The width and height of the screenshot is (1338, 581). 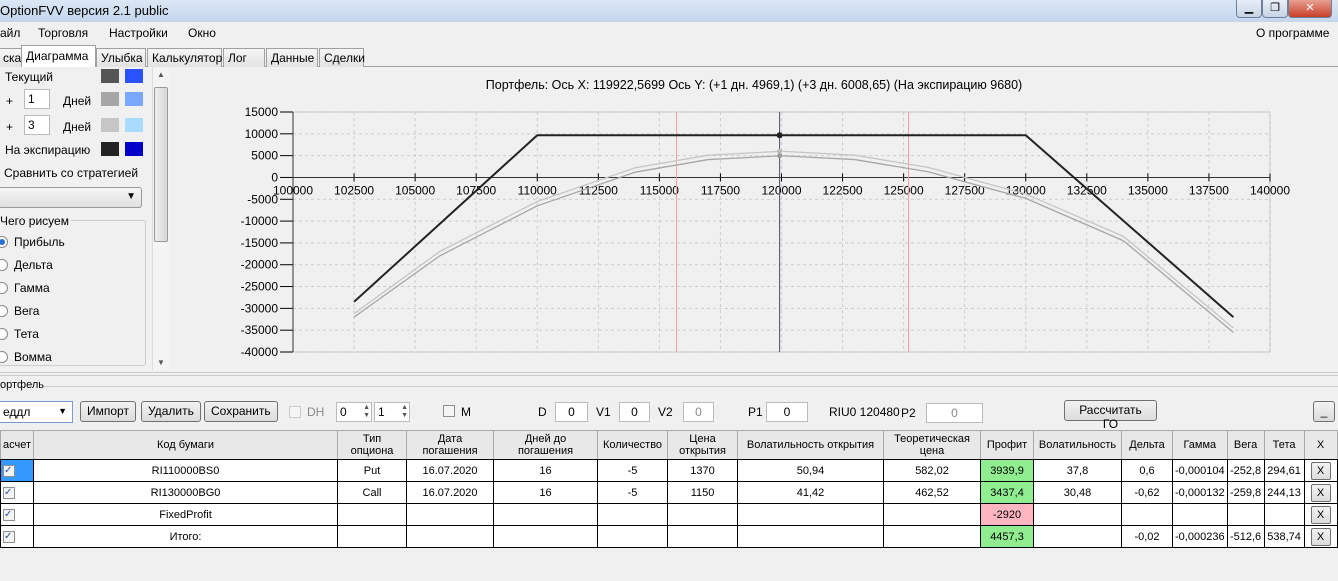 What do you see at coordinates (186, 445) in the screenshot?
I see `column-header: Код бумаги` at bounding box center [186, 445].